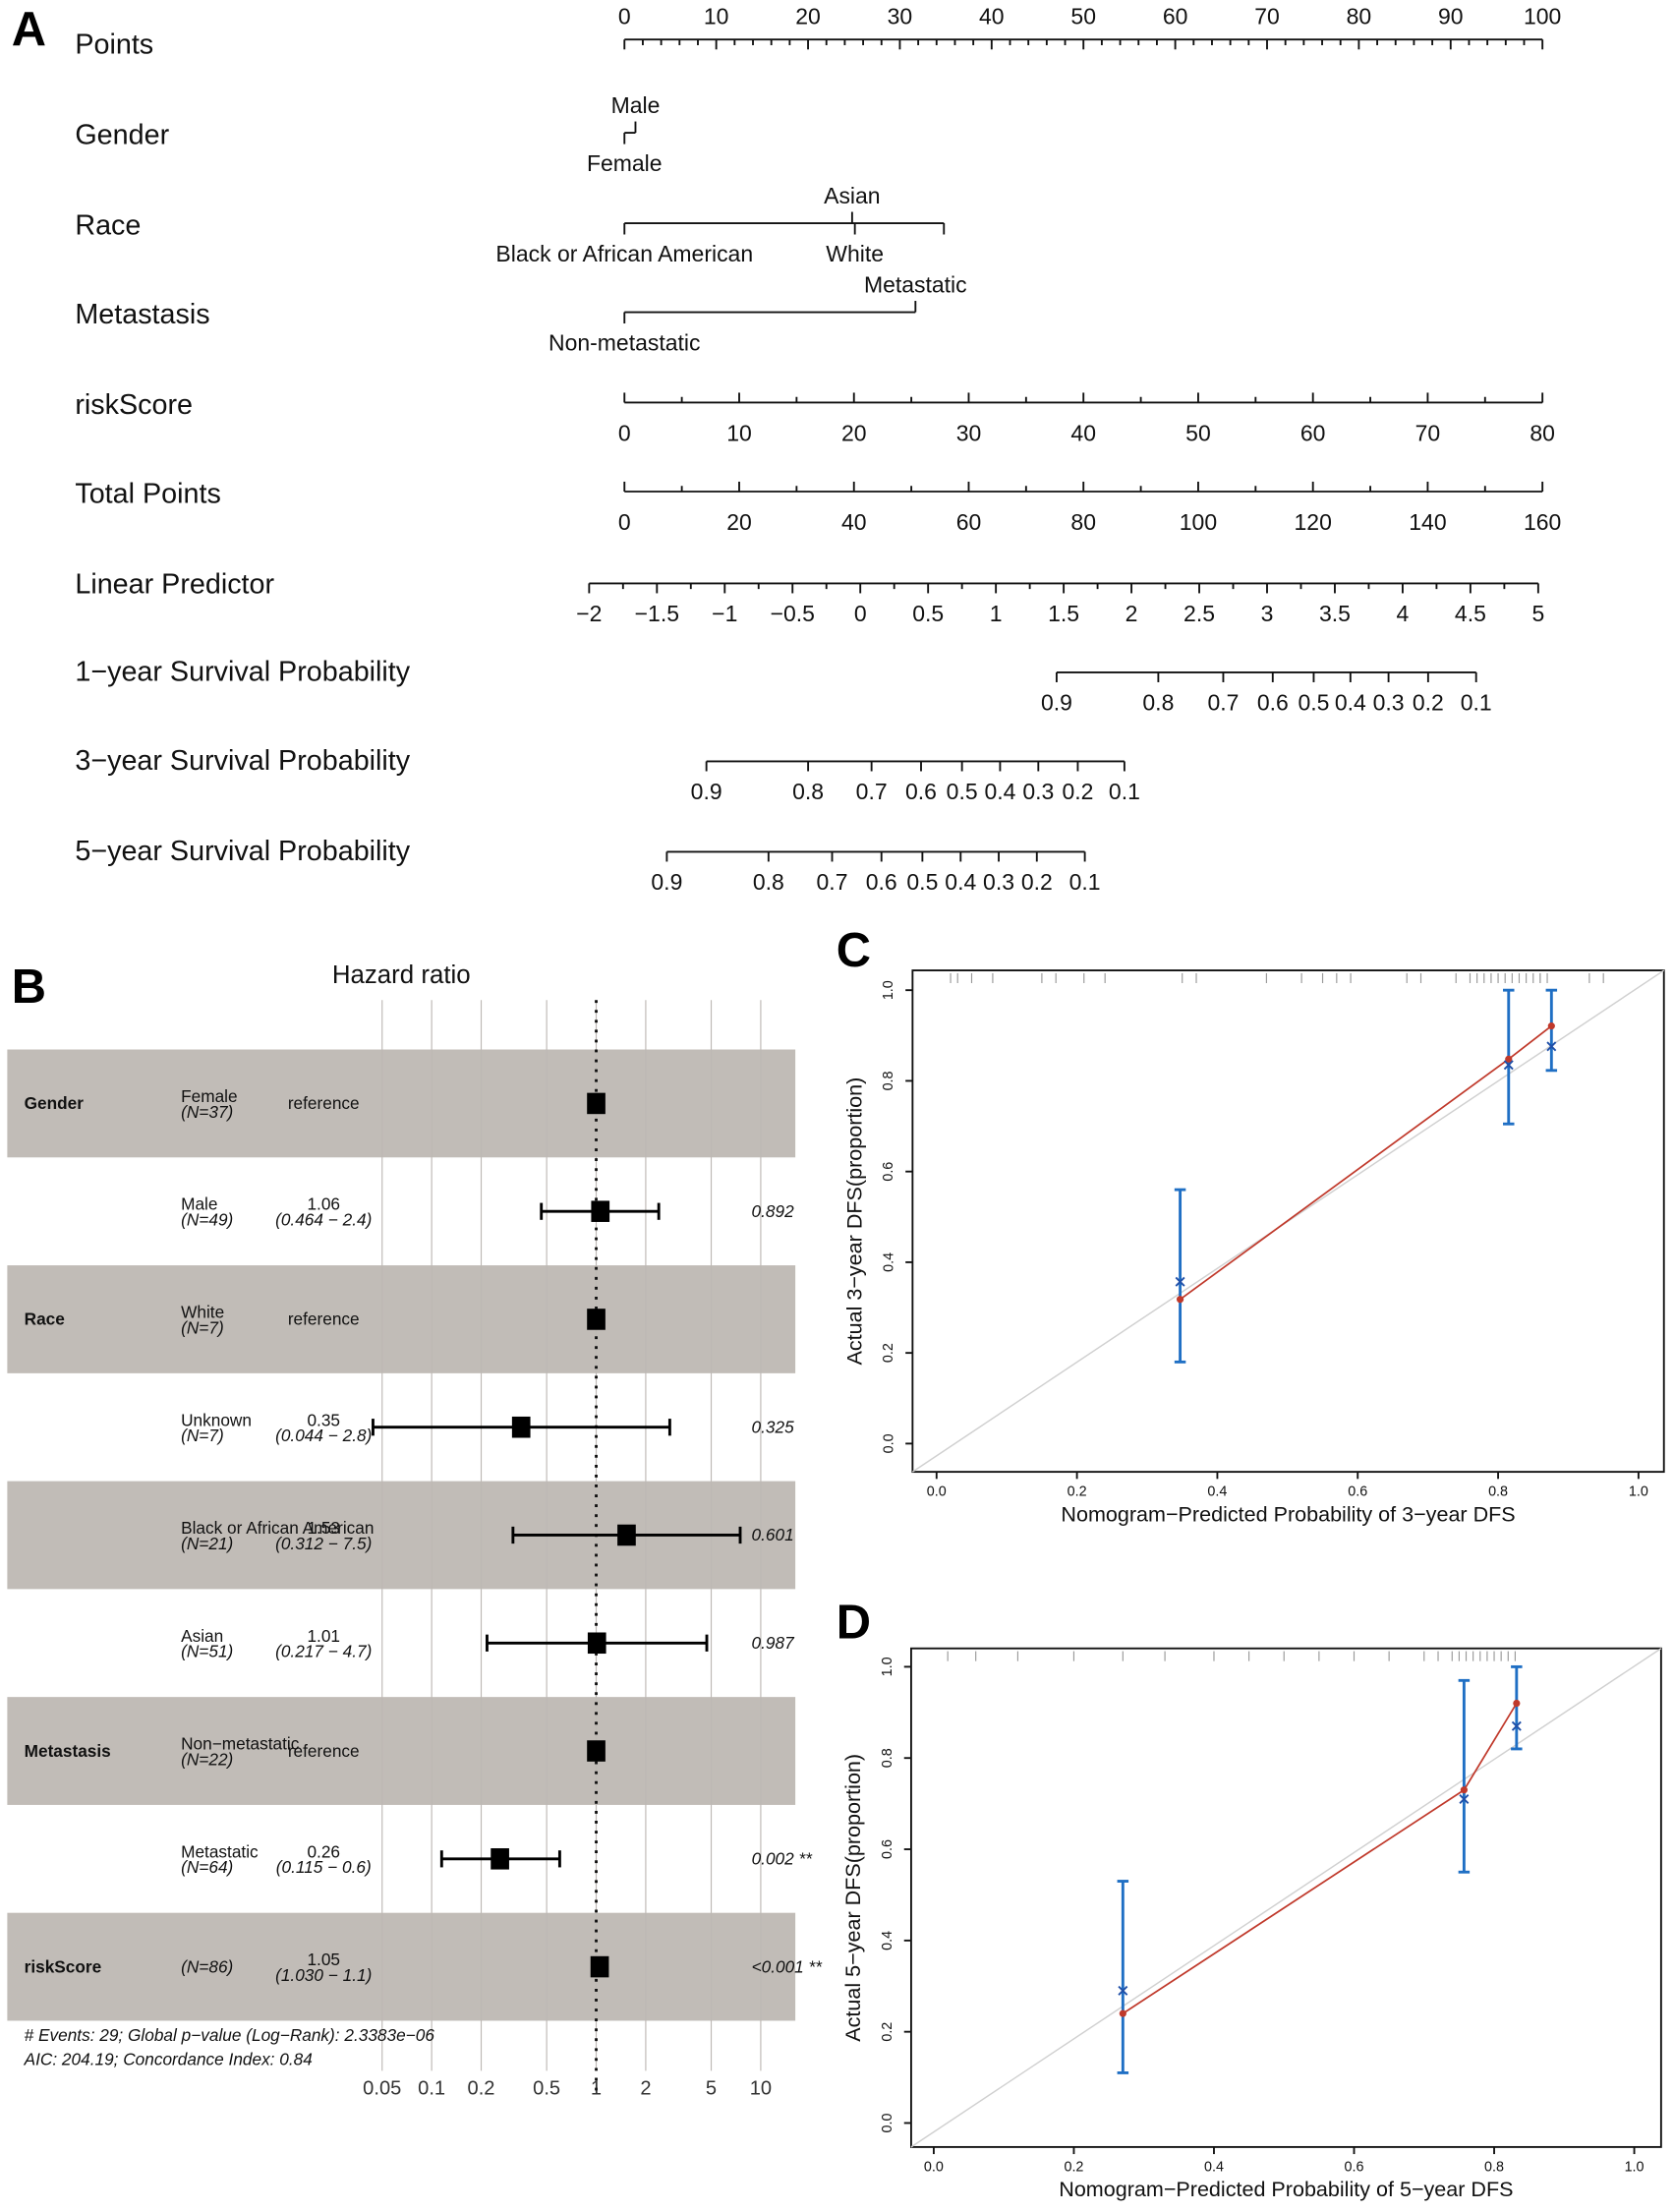 This screenshot has height=2212, width=1674. What do you see at coordinates (724, 614) in the screenshot?
I see `tick-label: −1` at bounding box center [724, 614].